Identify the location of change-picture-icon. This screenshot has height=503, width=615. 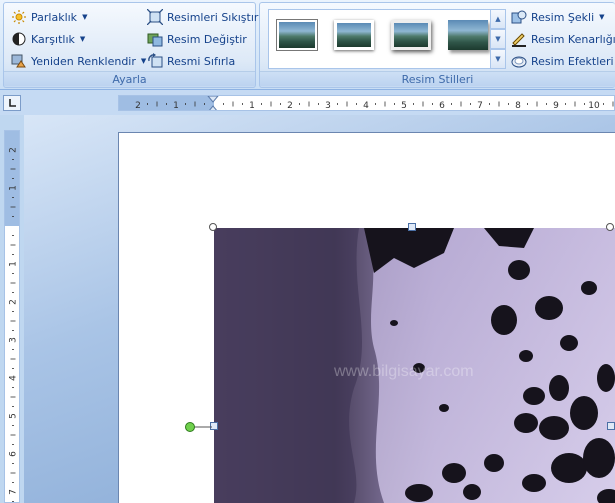
(155, 39).